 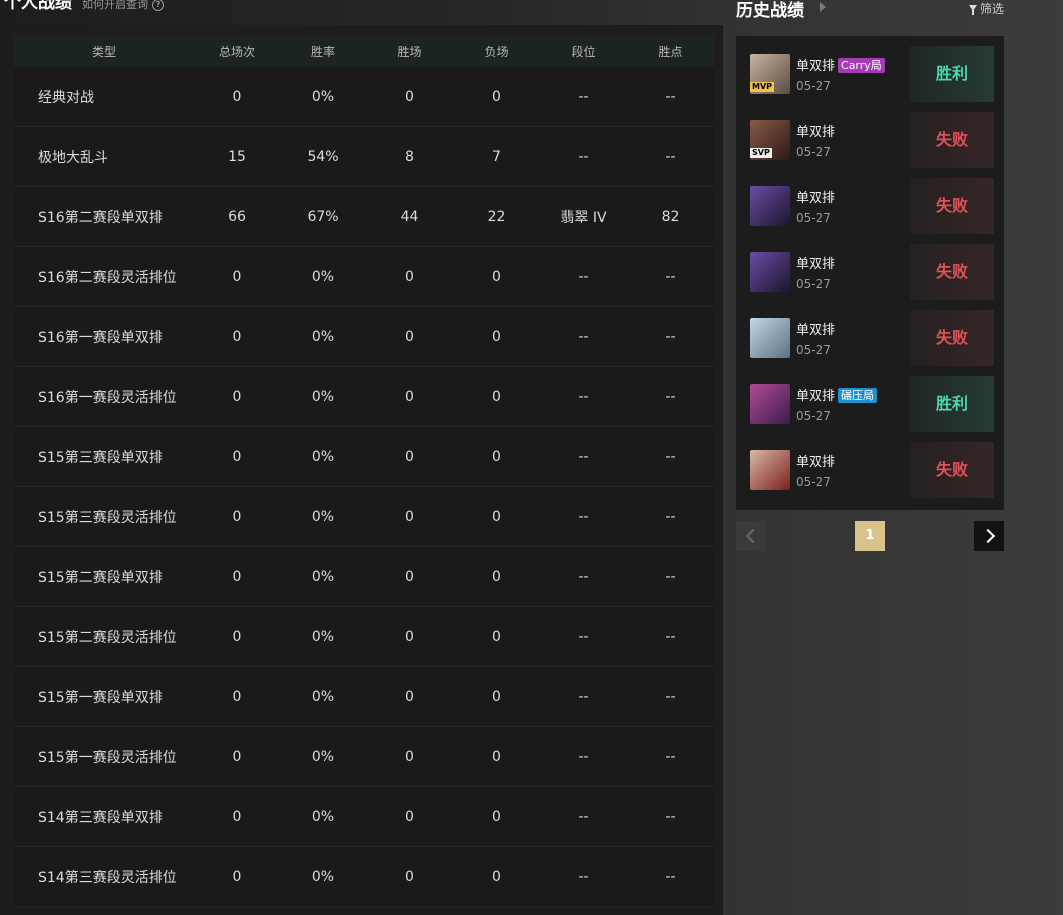 What do you see at coordinates (237, 156) in the screenshot?
I see `cell-total-games: 15` at bounding box center [237, 156].